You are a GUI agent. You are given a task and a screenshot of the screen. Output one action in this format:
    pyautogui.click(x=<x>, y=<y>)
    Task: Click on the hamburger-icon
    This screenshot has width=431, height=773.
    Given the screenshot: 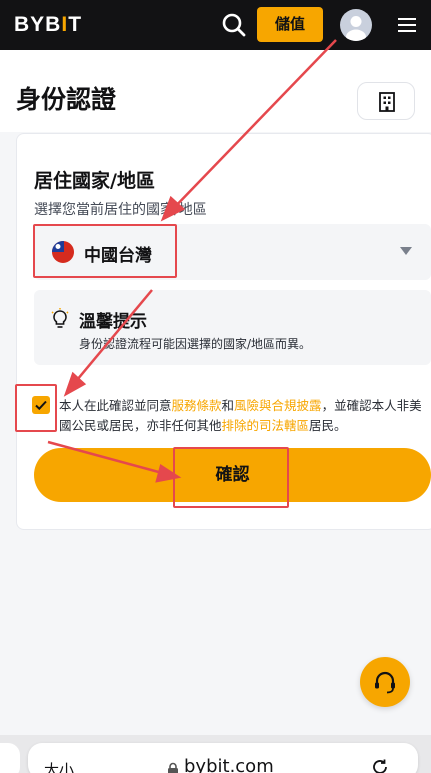 What is the action you would take?
    pyautogui.click(x=407, y=25)
    